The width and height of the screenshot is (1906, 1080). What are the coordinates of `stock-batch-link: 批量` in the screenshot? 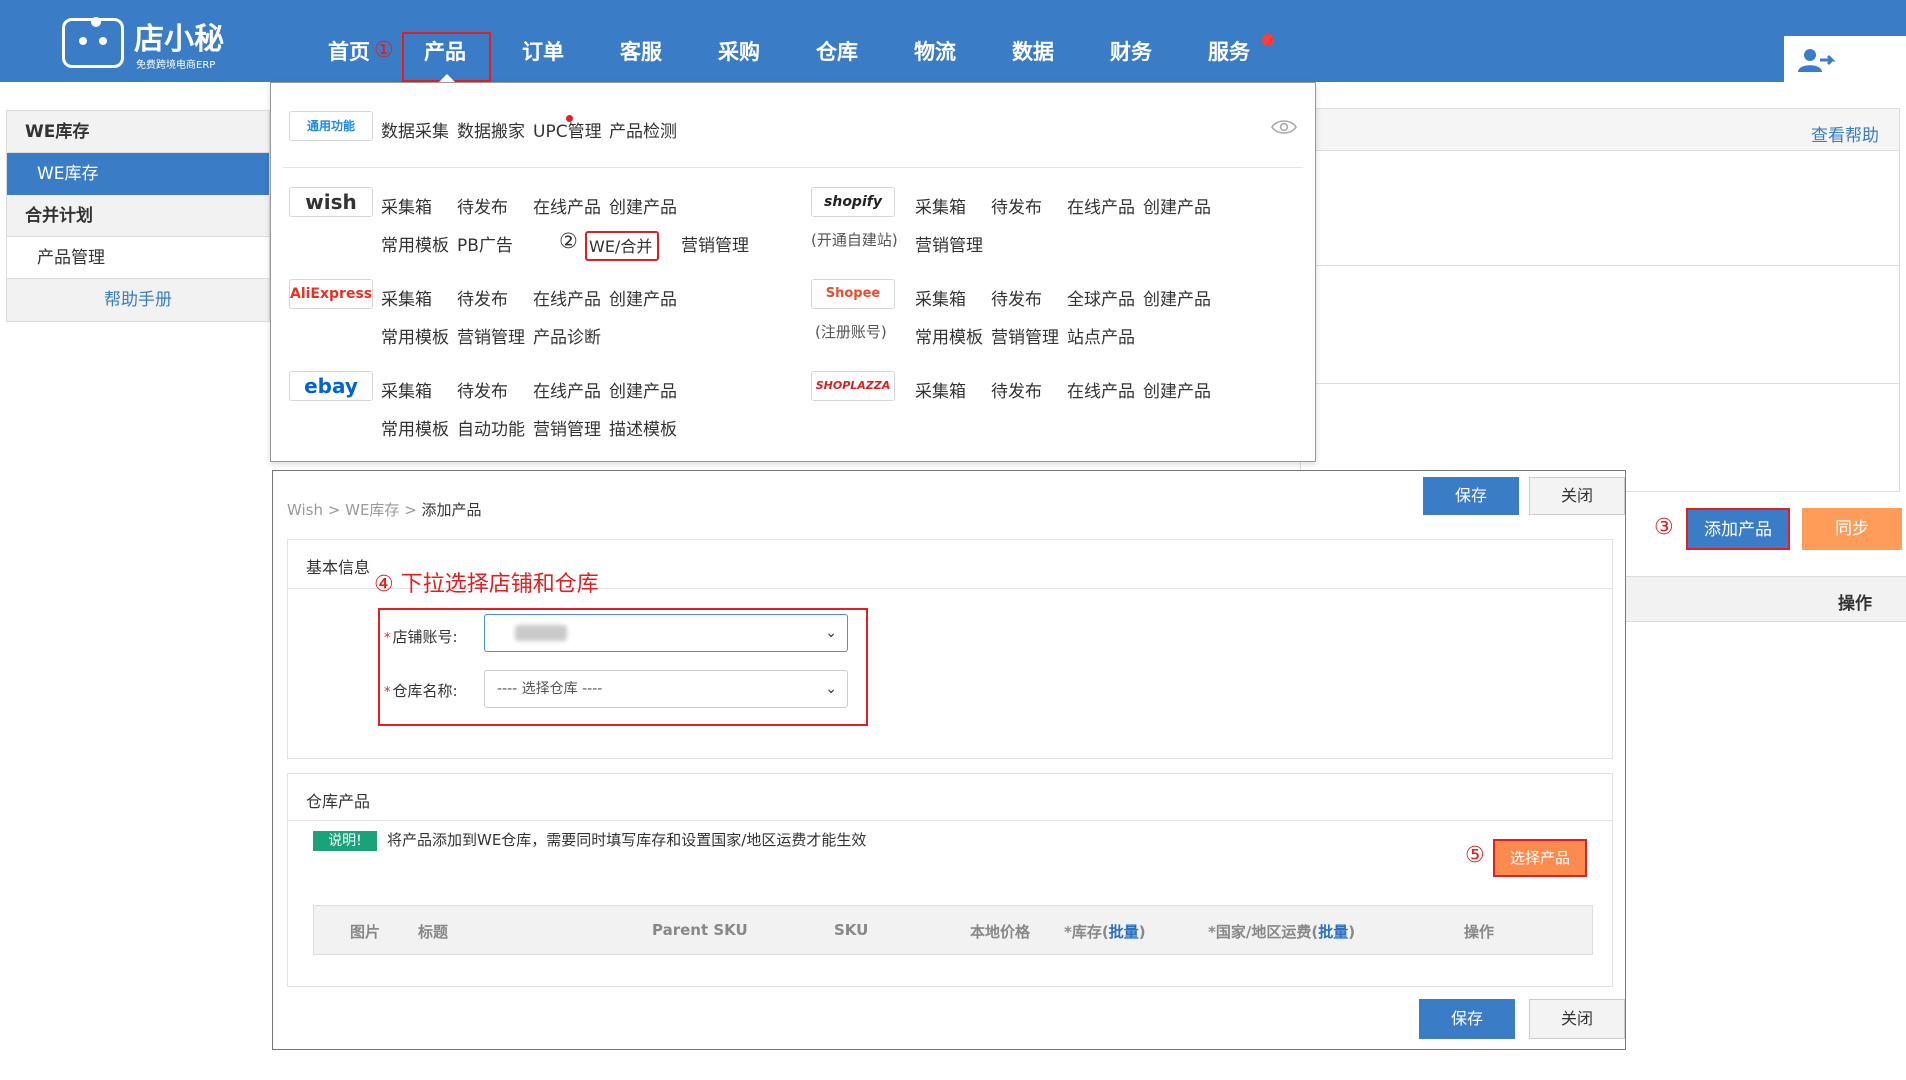 It's located at (1124, 932).